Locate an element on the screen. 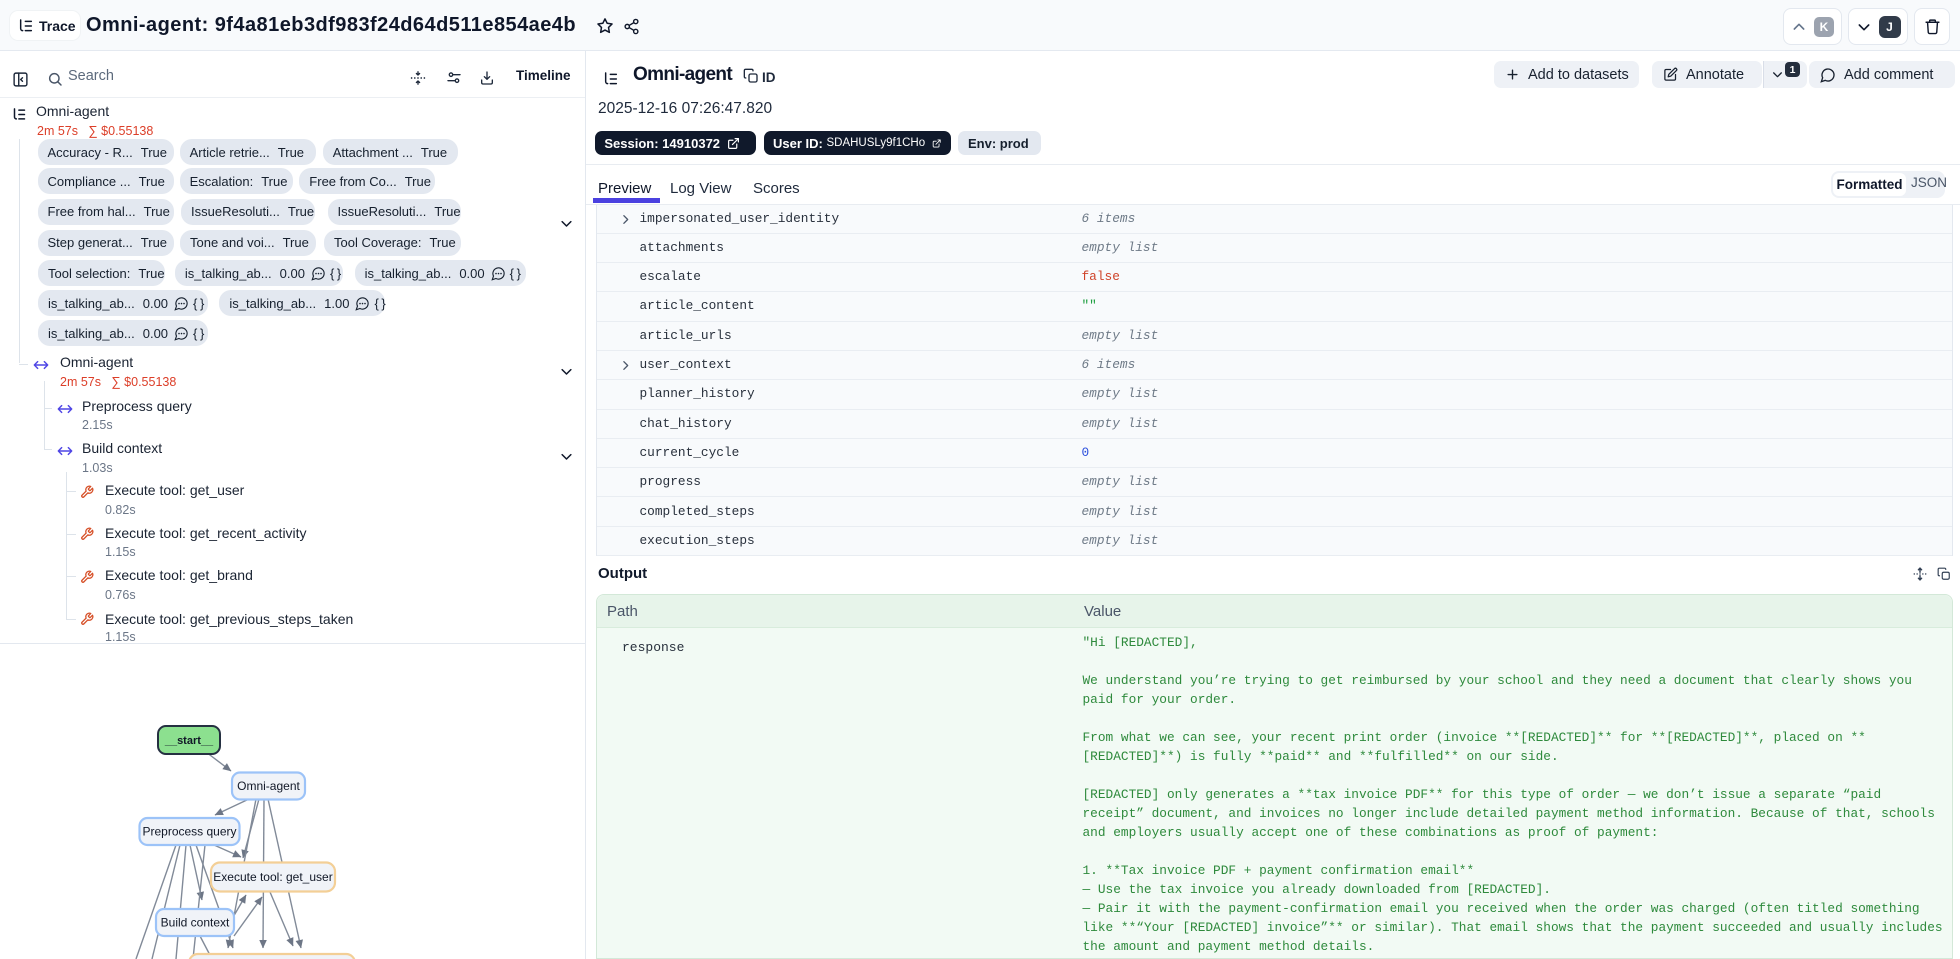  svg-text: __start__ is located at coordinates (189, 741).